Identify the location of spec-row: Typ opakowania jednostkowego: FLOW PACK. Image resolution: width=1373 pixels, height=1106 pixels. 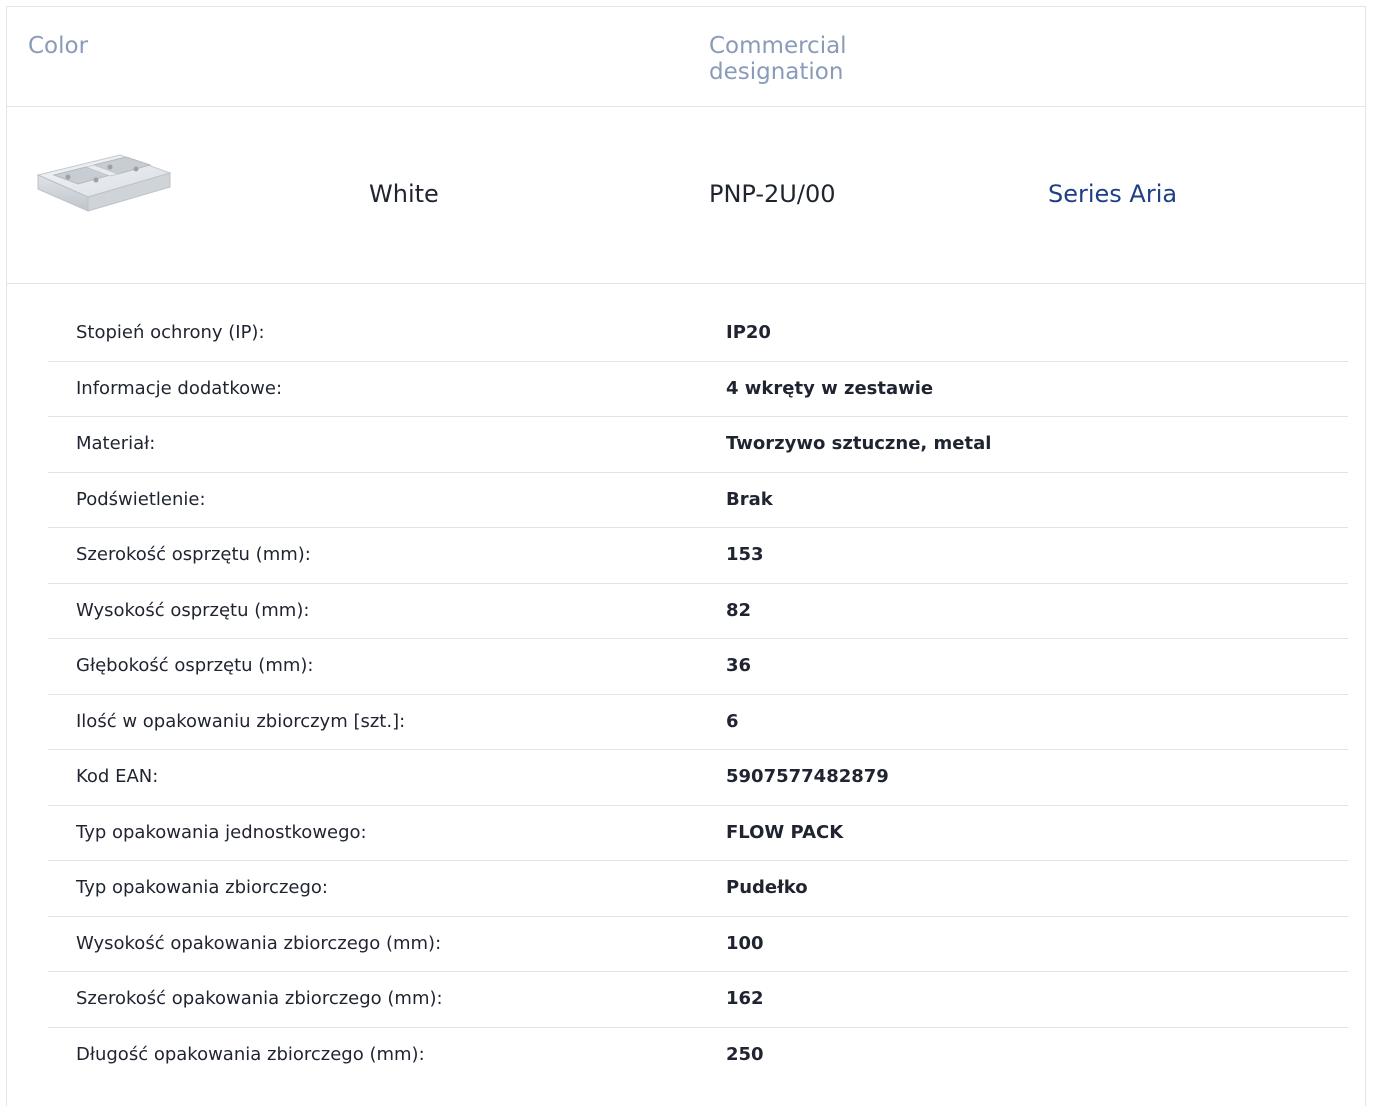
(698, 833).